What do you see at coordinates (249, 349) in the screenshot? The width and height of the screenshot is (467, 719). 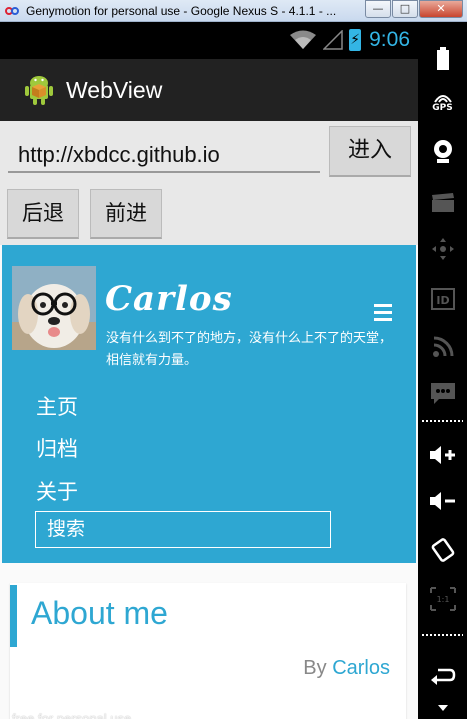 I see `site-tagline: 没有什么到不了的地方，没有什么上不了的天堂，相信就有力量。` at bounding box center [249, 349].